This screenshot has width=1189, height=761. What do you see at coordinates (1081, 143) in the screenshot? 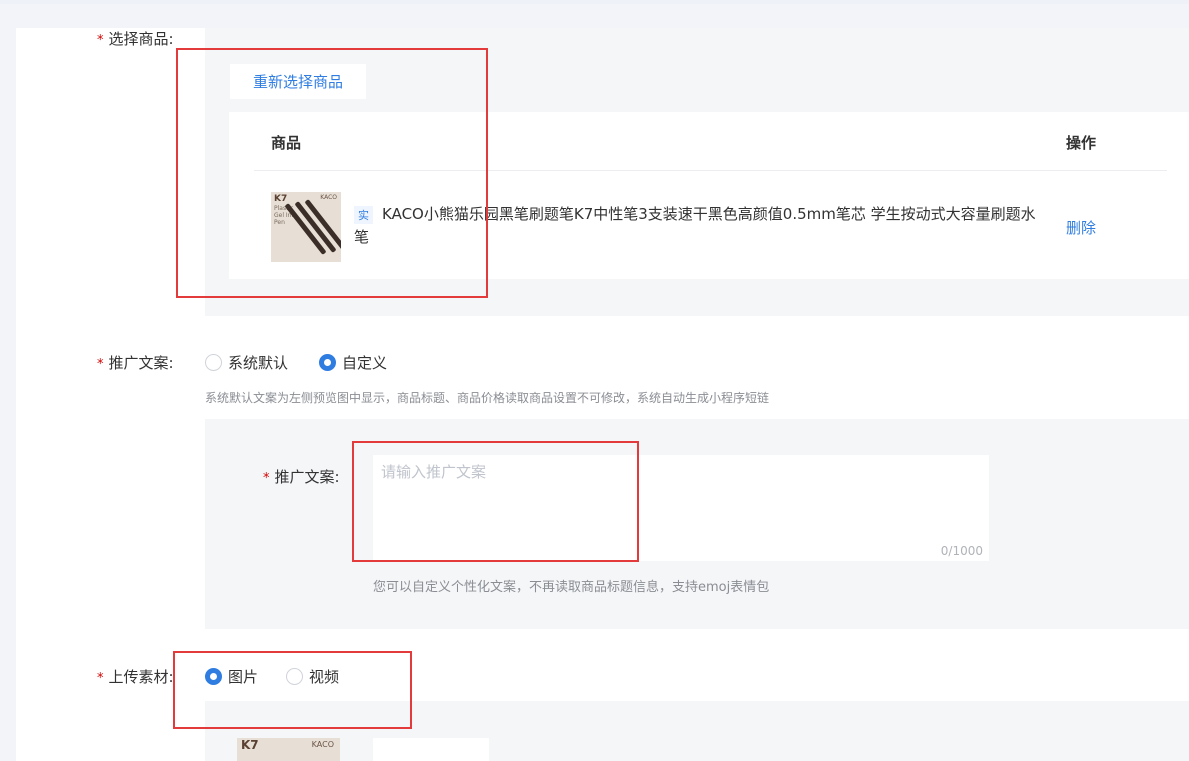
I see `table-header-action: 操作` at bounding box center [1081, 143].